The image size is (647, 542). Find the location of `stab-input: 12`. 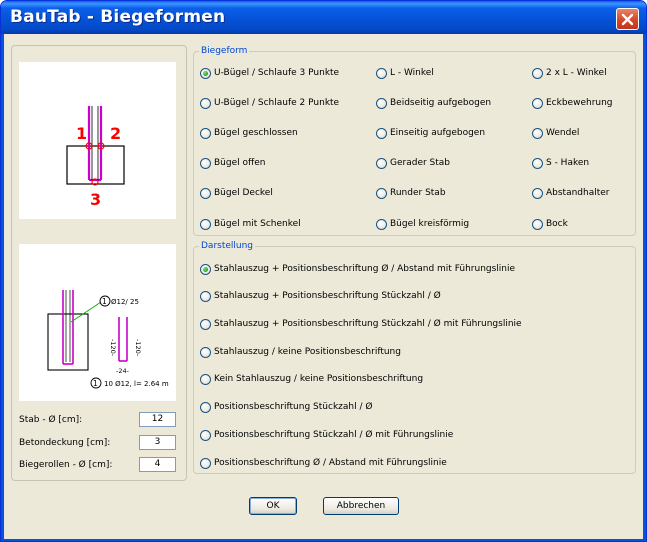

stab-input: 12 is located at coordinates (157, 419).